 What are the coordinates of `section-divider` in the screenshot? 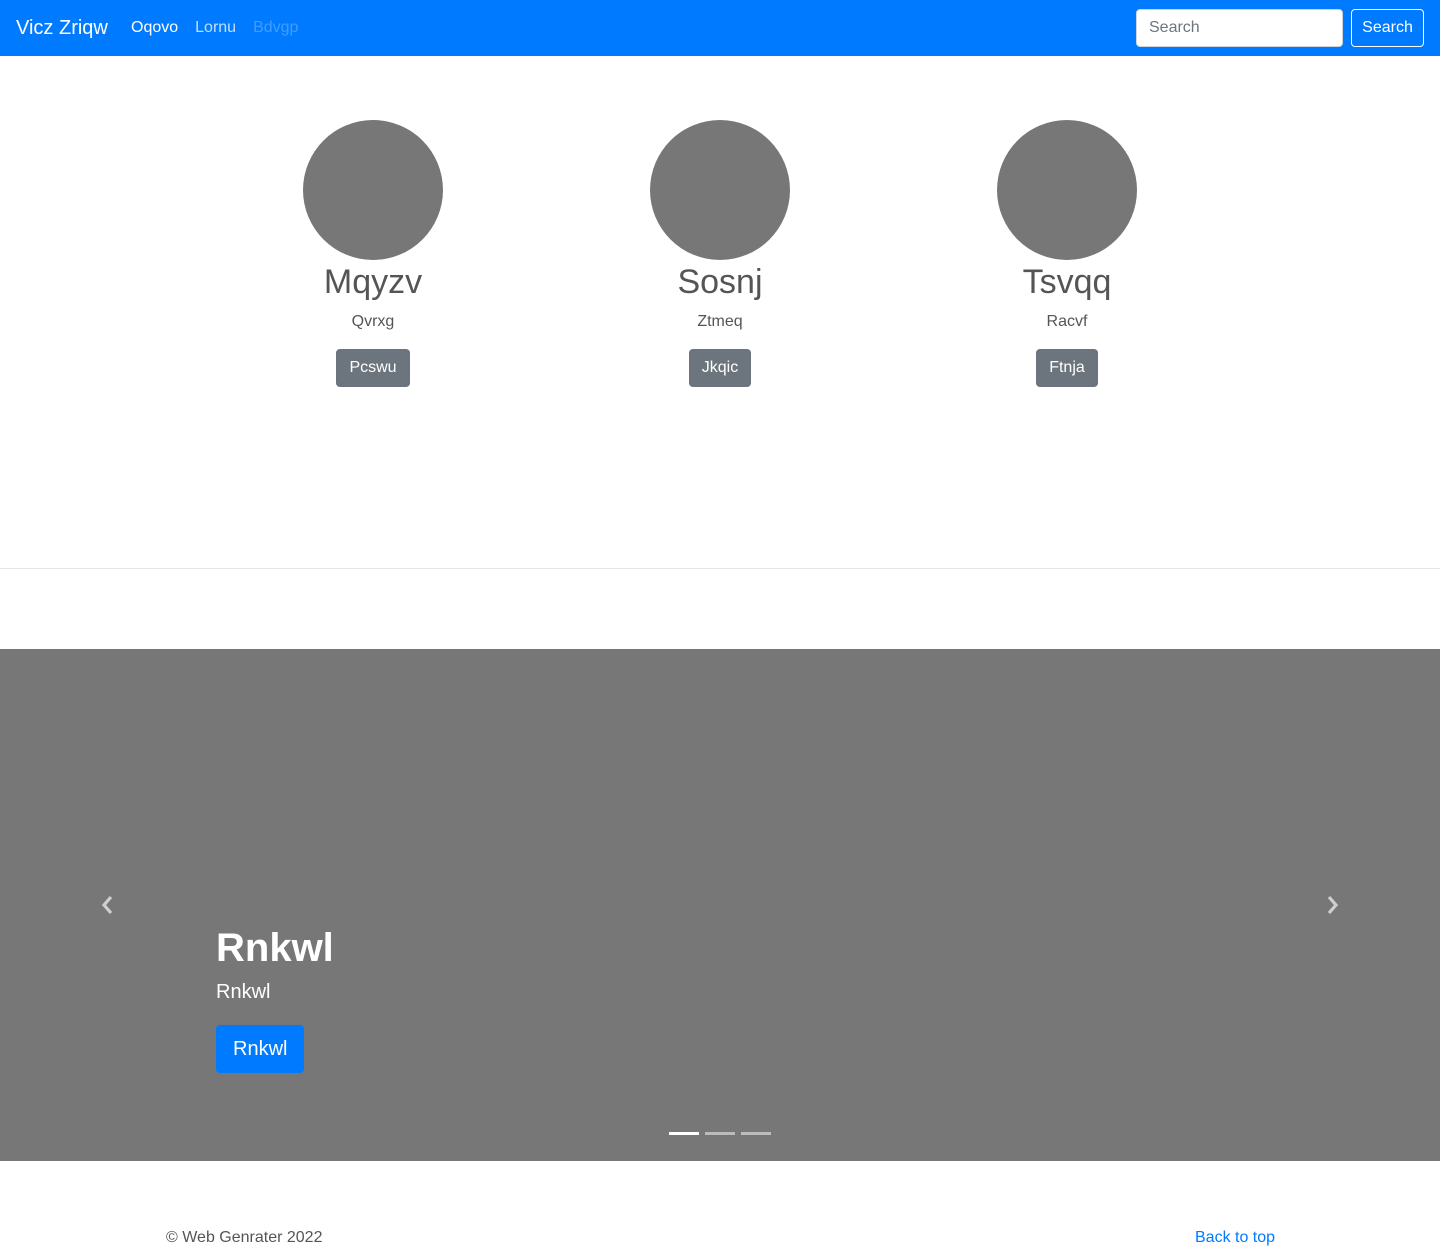 It's located at (720, 568).